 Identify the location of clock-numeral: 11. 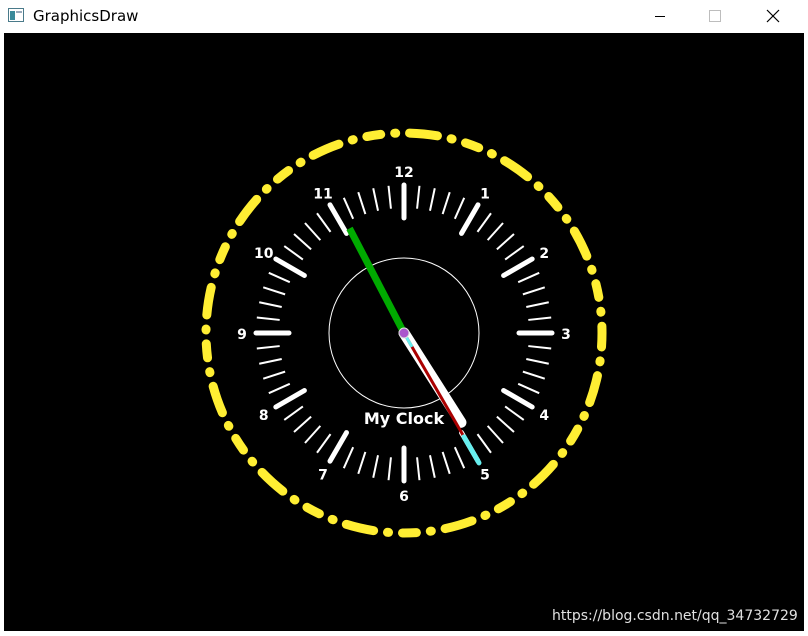
(322, 195).